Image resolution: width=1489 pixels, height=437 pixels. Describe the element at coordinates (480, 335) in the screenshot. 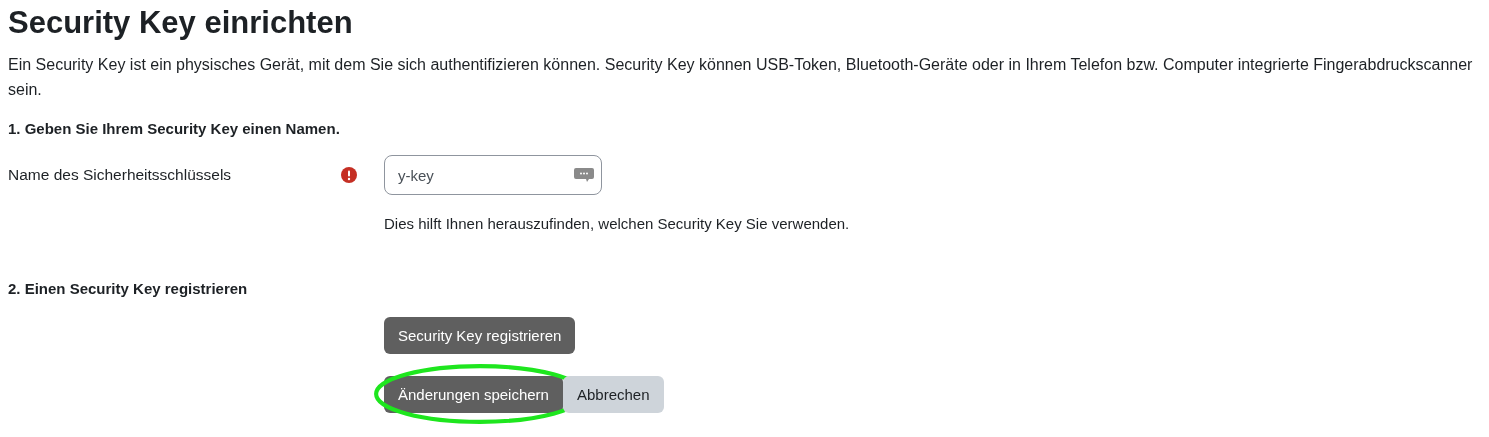

I see `register-button: Security Key registrieren` at that location.